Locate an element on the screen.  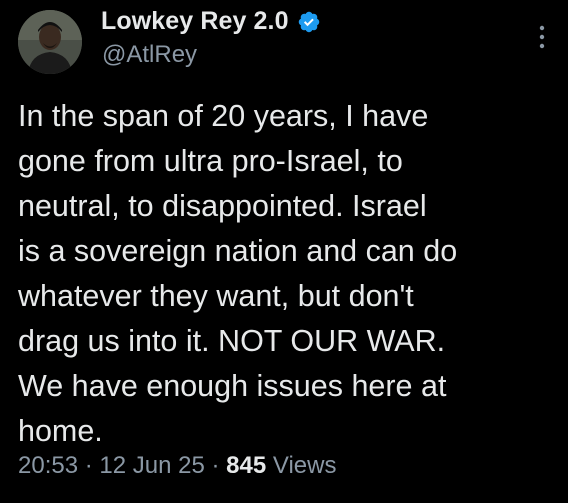
verified-badge-icon is located at coordinates (309, 22).